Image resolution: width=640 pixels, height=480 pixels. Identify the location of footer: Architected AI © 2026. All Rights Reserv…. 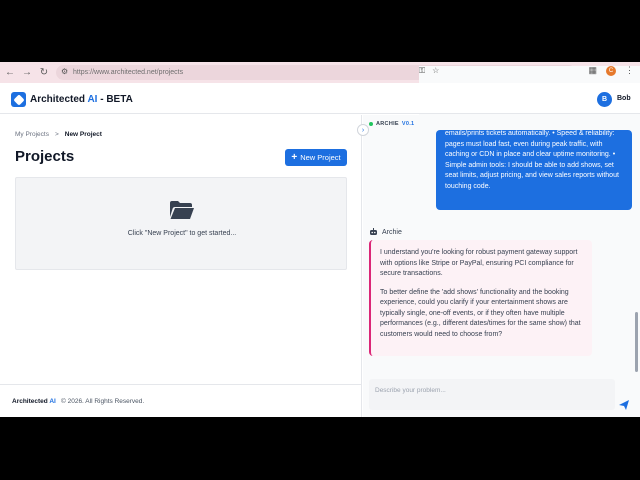
(181, 400).